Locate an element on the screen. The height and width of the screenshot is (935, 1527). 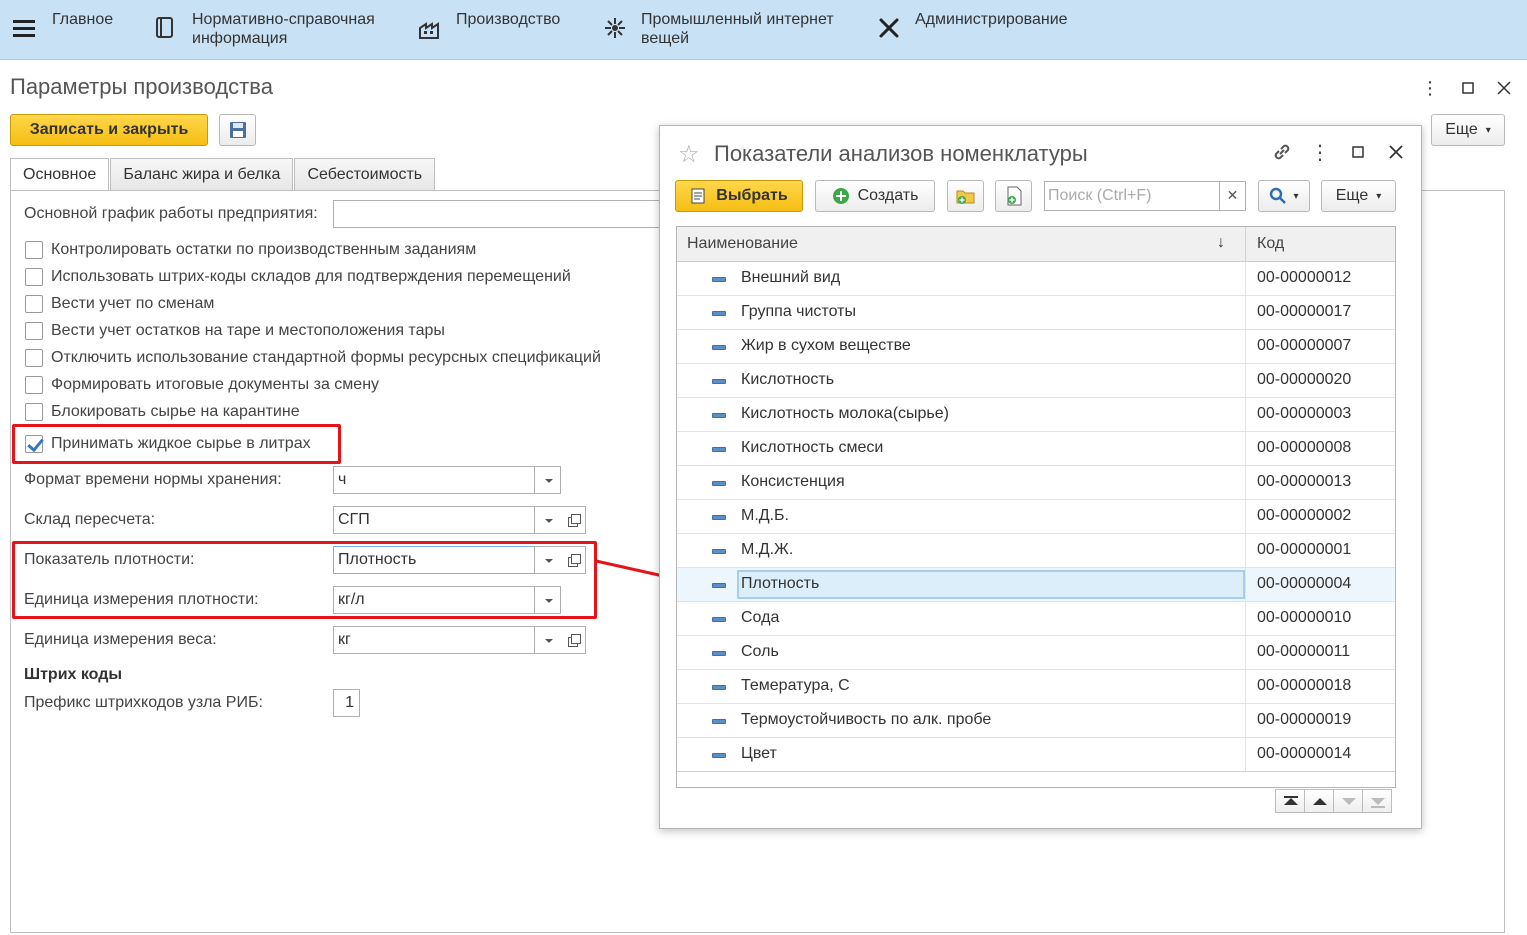
table-navigation is located at coordinates (1333, 801).